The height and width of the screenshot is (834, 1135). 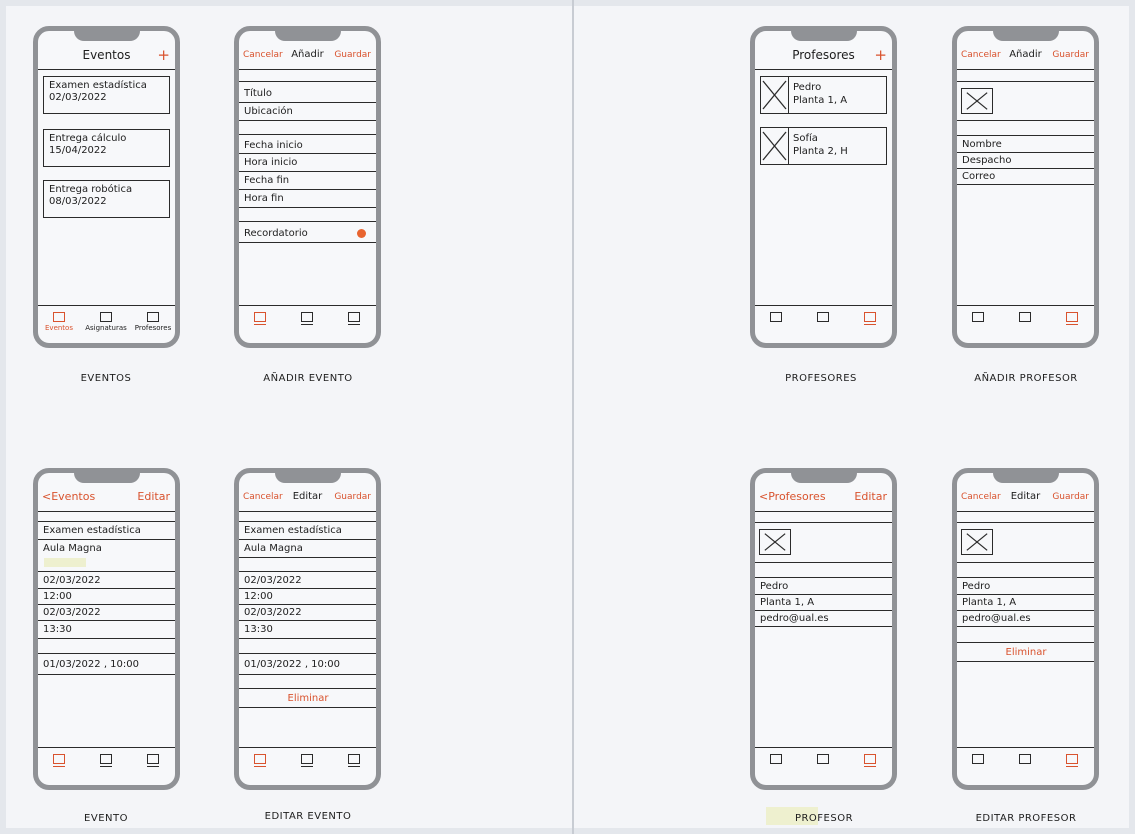 What do you see at coordinates (72, 612) in the screenshot?
I see `end-date: 02/03/2022` at bounding box center [72, 612].